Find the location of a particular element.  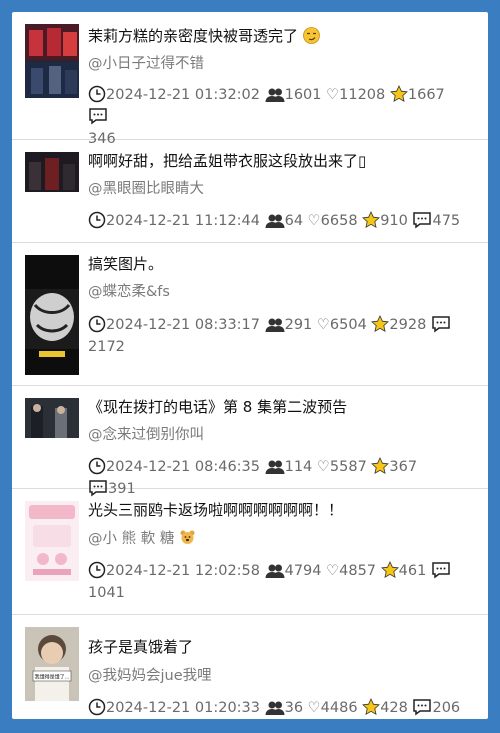

post-time: 2024-12-21 12:02:58 is located at coordinates (183, 571).